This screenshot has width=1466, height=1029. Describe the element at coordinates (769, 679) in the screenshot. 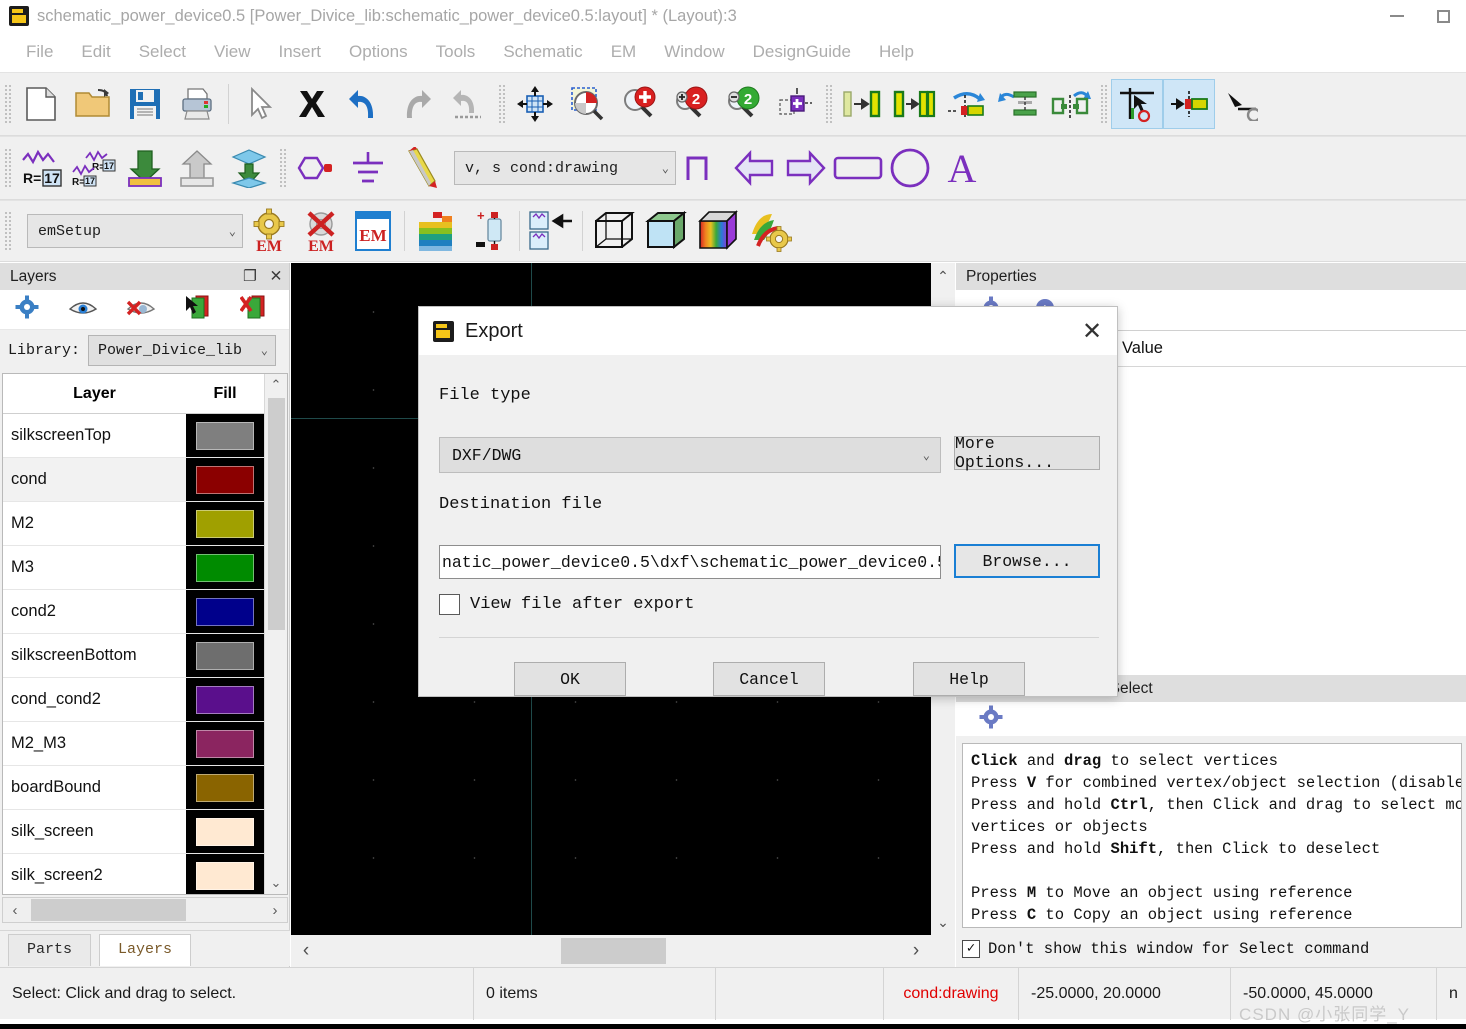

I see `cancel-button: Cancel` at that location.